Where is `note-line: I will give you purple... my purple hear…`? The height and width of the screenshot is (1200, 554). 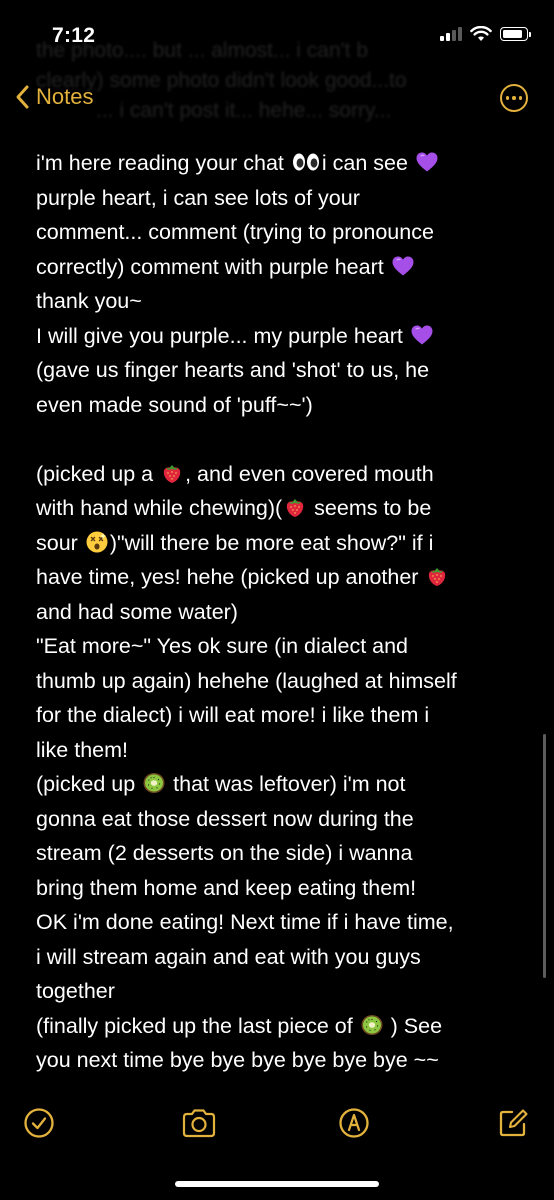 note-line: I will give you purple... my purple hear… is located at coordinates (281, 336).